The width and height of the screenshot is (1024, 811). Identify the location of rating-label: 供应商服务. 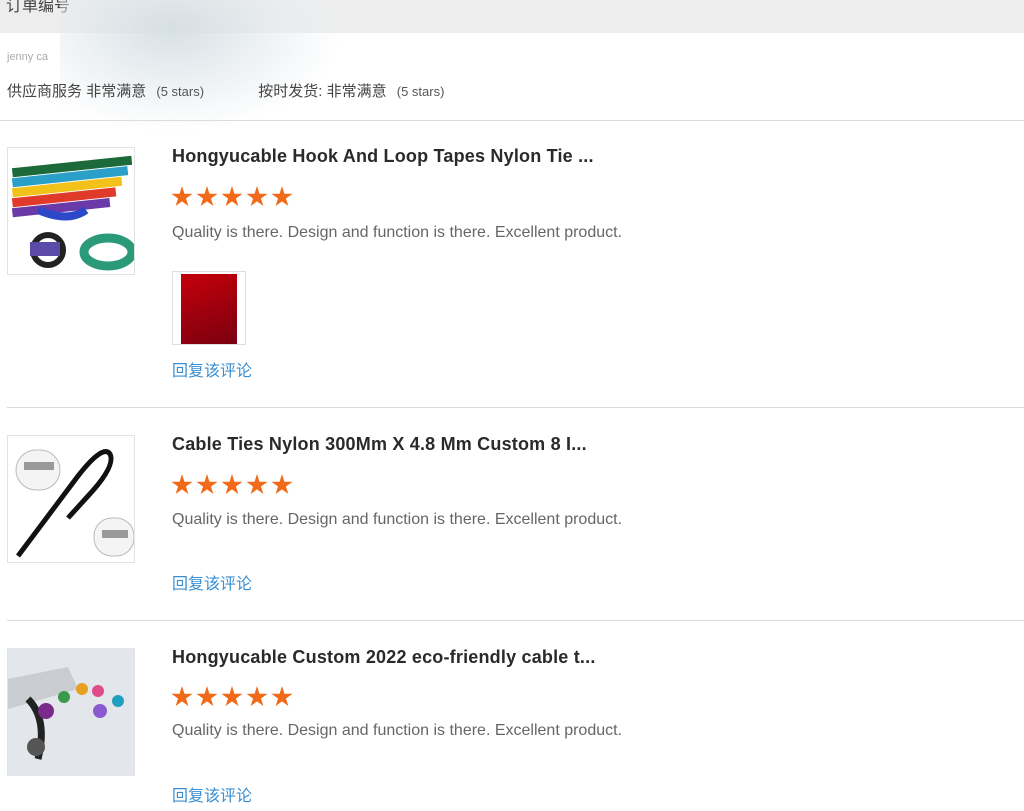
(45, 91).